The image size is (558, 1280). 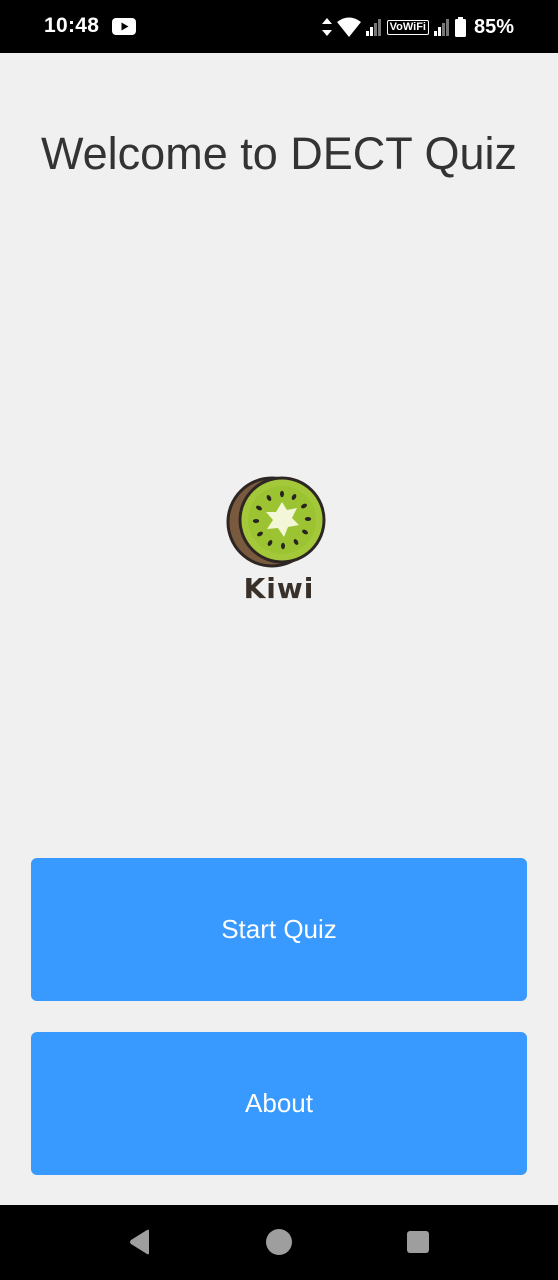 I want to click on start-quiz-button: Start Quiz, so click(x=279, y=929).